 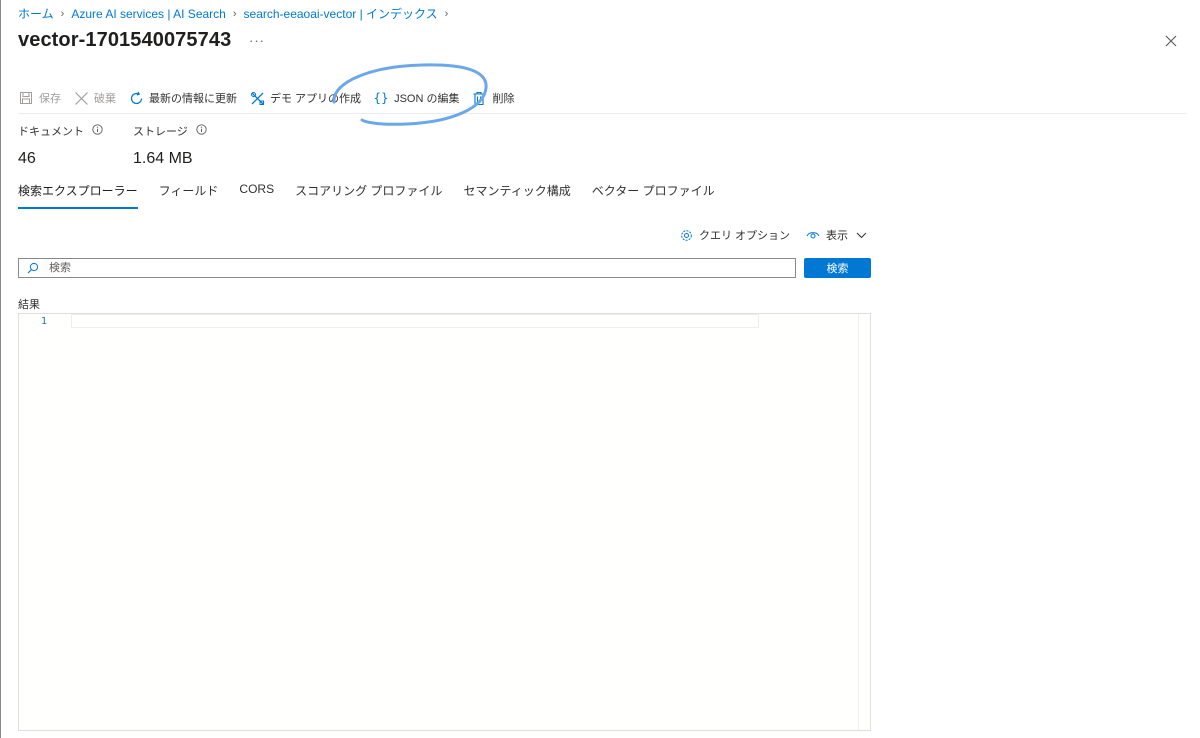 I want to click on storage-stat: ストレージ 1.64 MB, so click(x=170, y=145).